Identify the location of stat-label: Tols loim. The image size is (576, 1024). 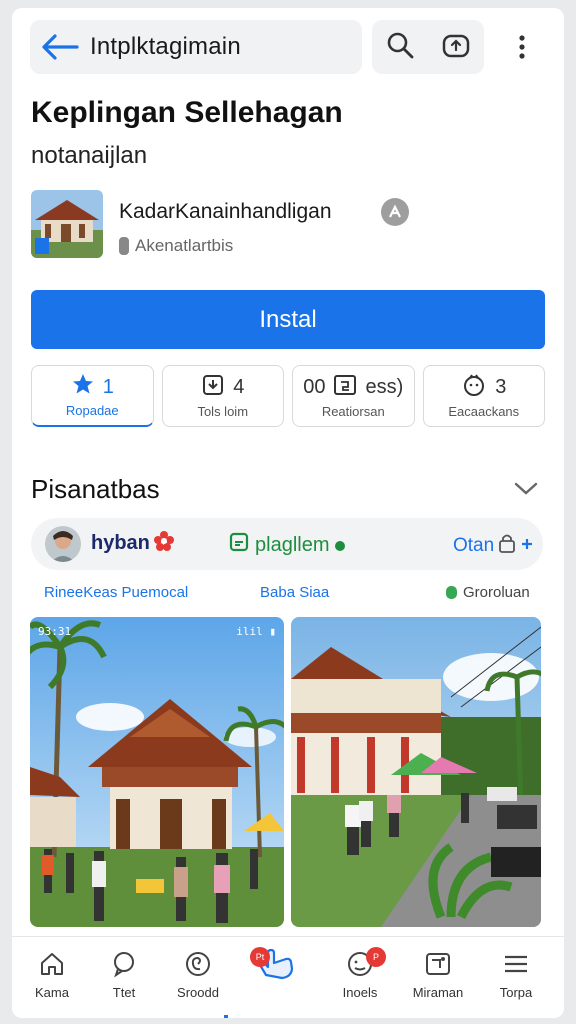
(223, 411).